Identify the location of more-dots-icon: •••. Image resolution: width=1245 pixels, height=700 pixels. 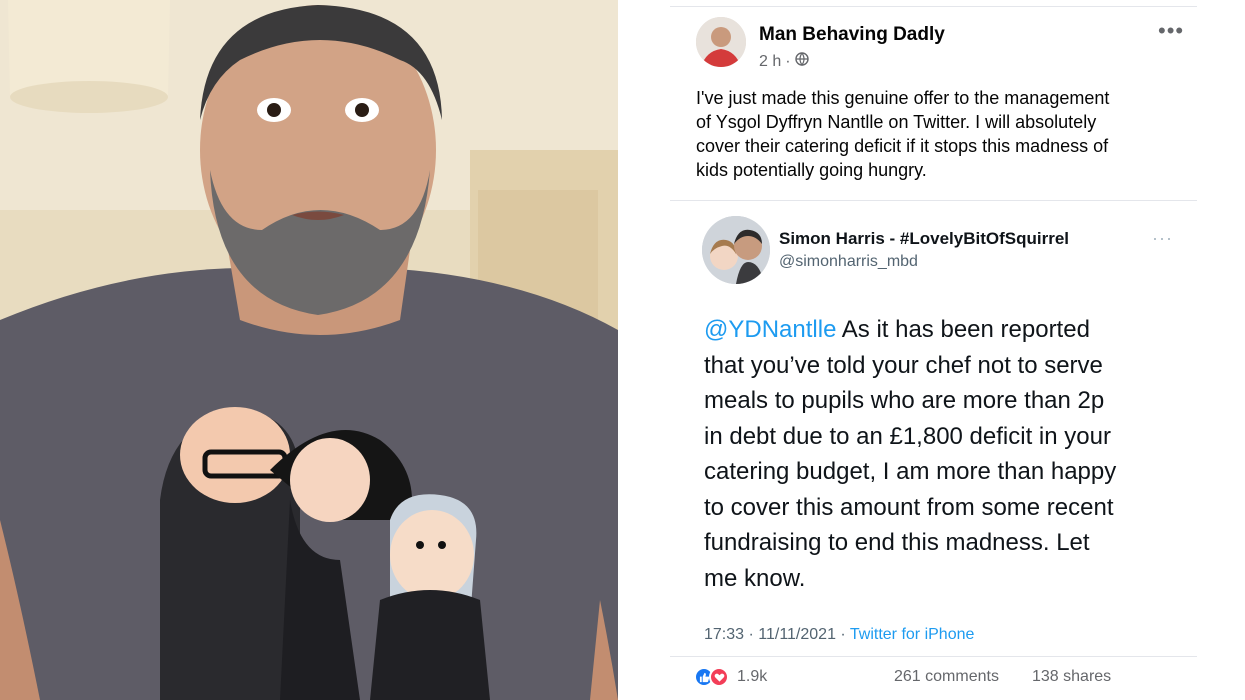
(1171, 31).